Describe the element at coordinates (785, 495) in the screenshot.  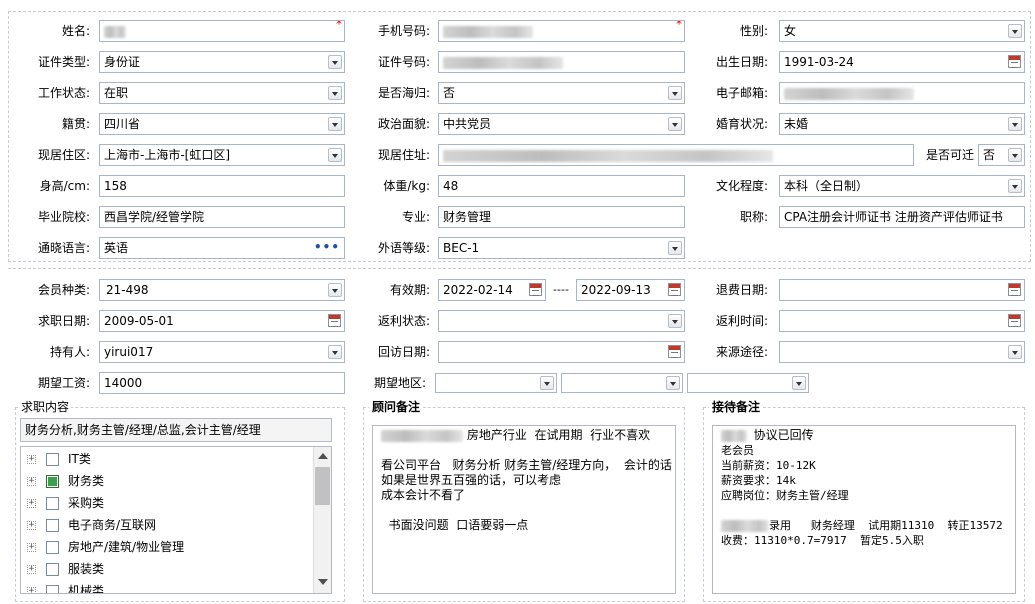
I see `note-line: 应聘岗位：财务主管/经理` at that location.